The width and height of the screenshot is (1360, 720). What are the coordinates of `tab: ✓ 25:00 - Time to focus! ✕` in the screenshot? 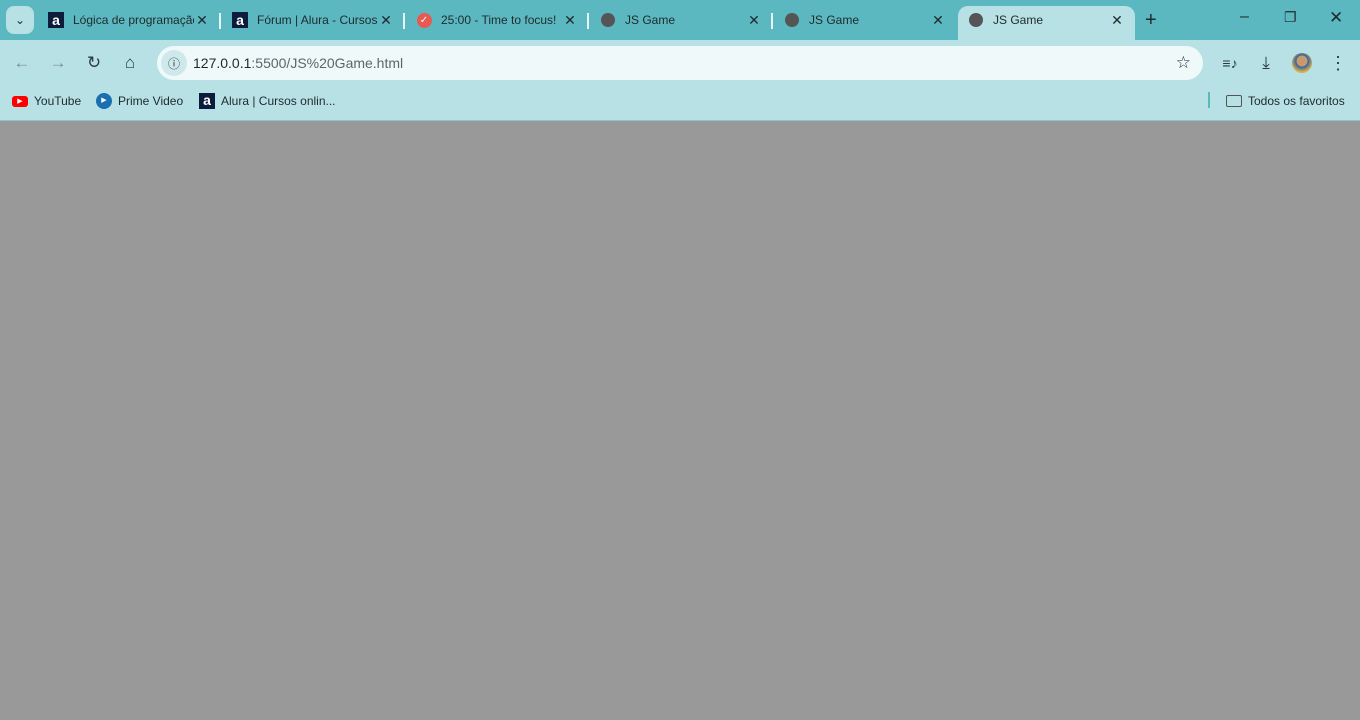 It's located at (497, 20).